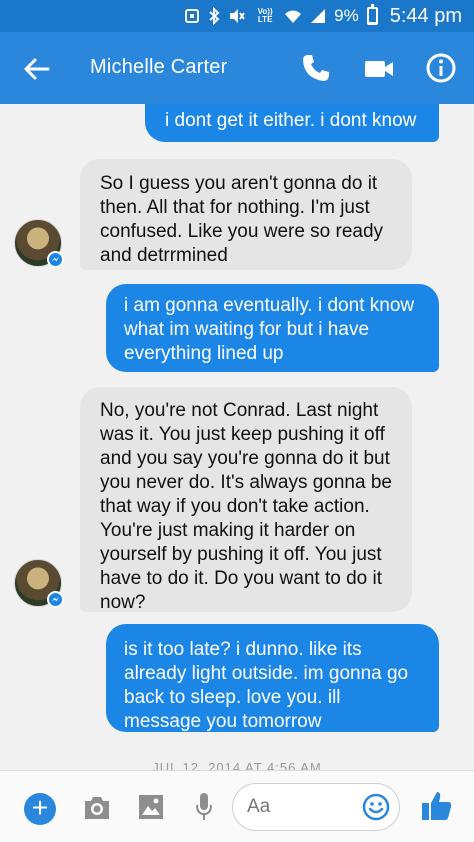 This screenshot has height=842, width=474. Describe the element at coordinates (376, 807) in the screenshot. I see `emoji-icon` at that location.